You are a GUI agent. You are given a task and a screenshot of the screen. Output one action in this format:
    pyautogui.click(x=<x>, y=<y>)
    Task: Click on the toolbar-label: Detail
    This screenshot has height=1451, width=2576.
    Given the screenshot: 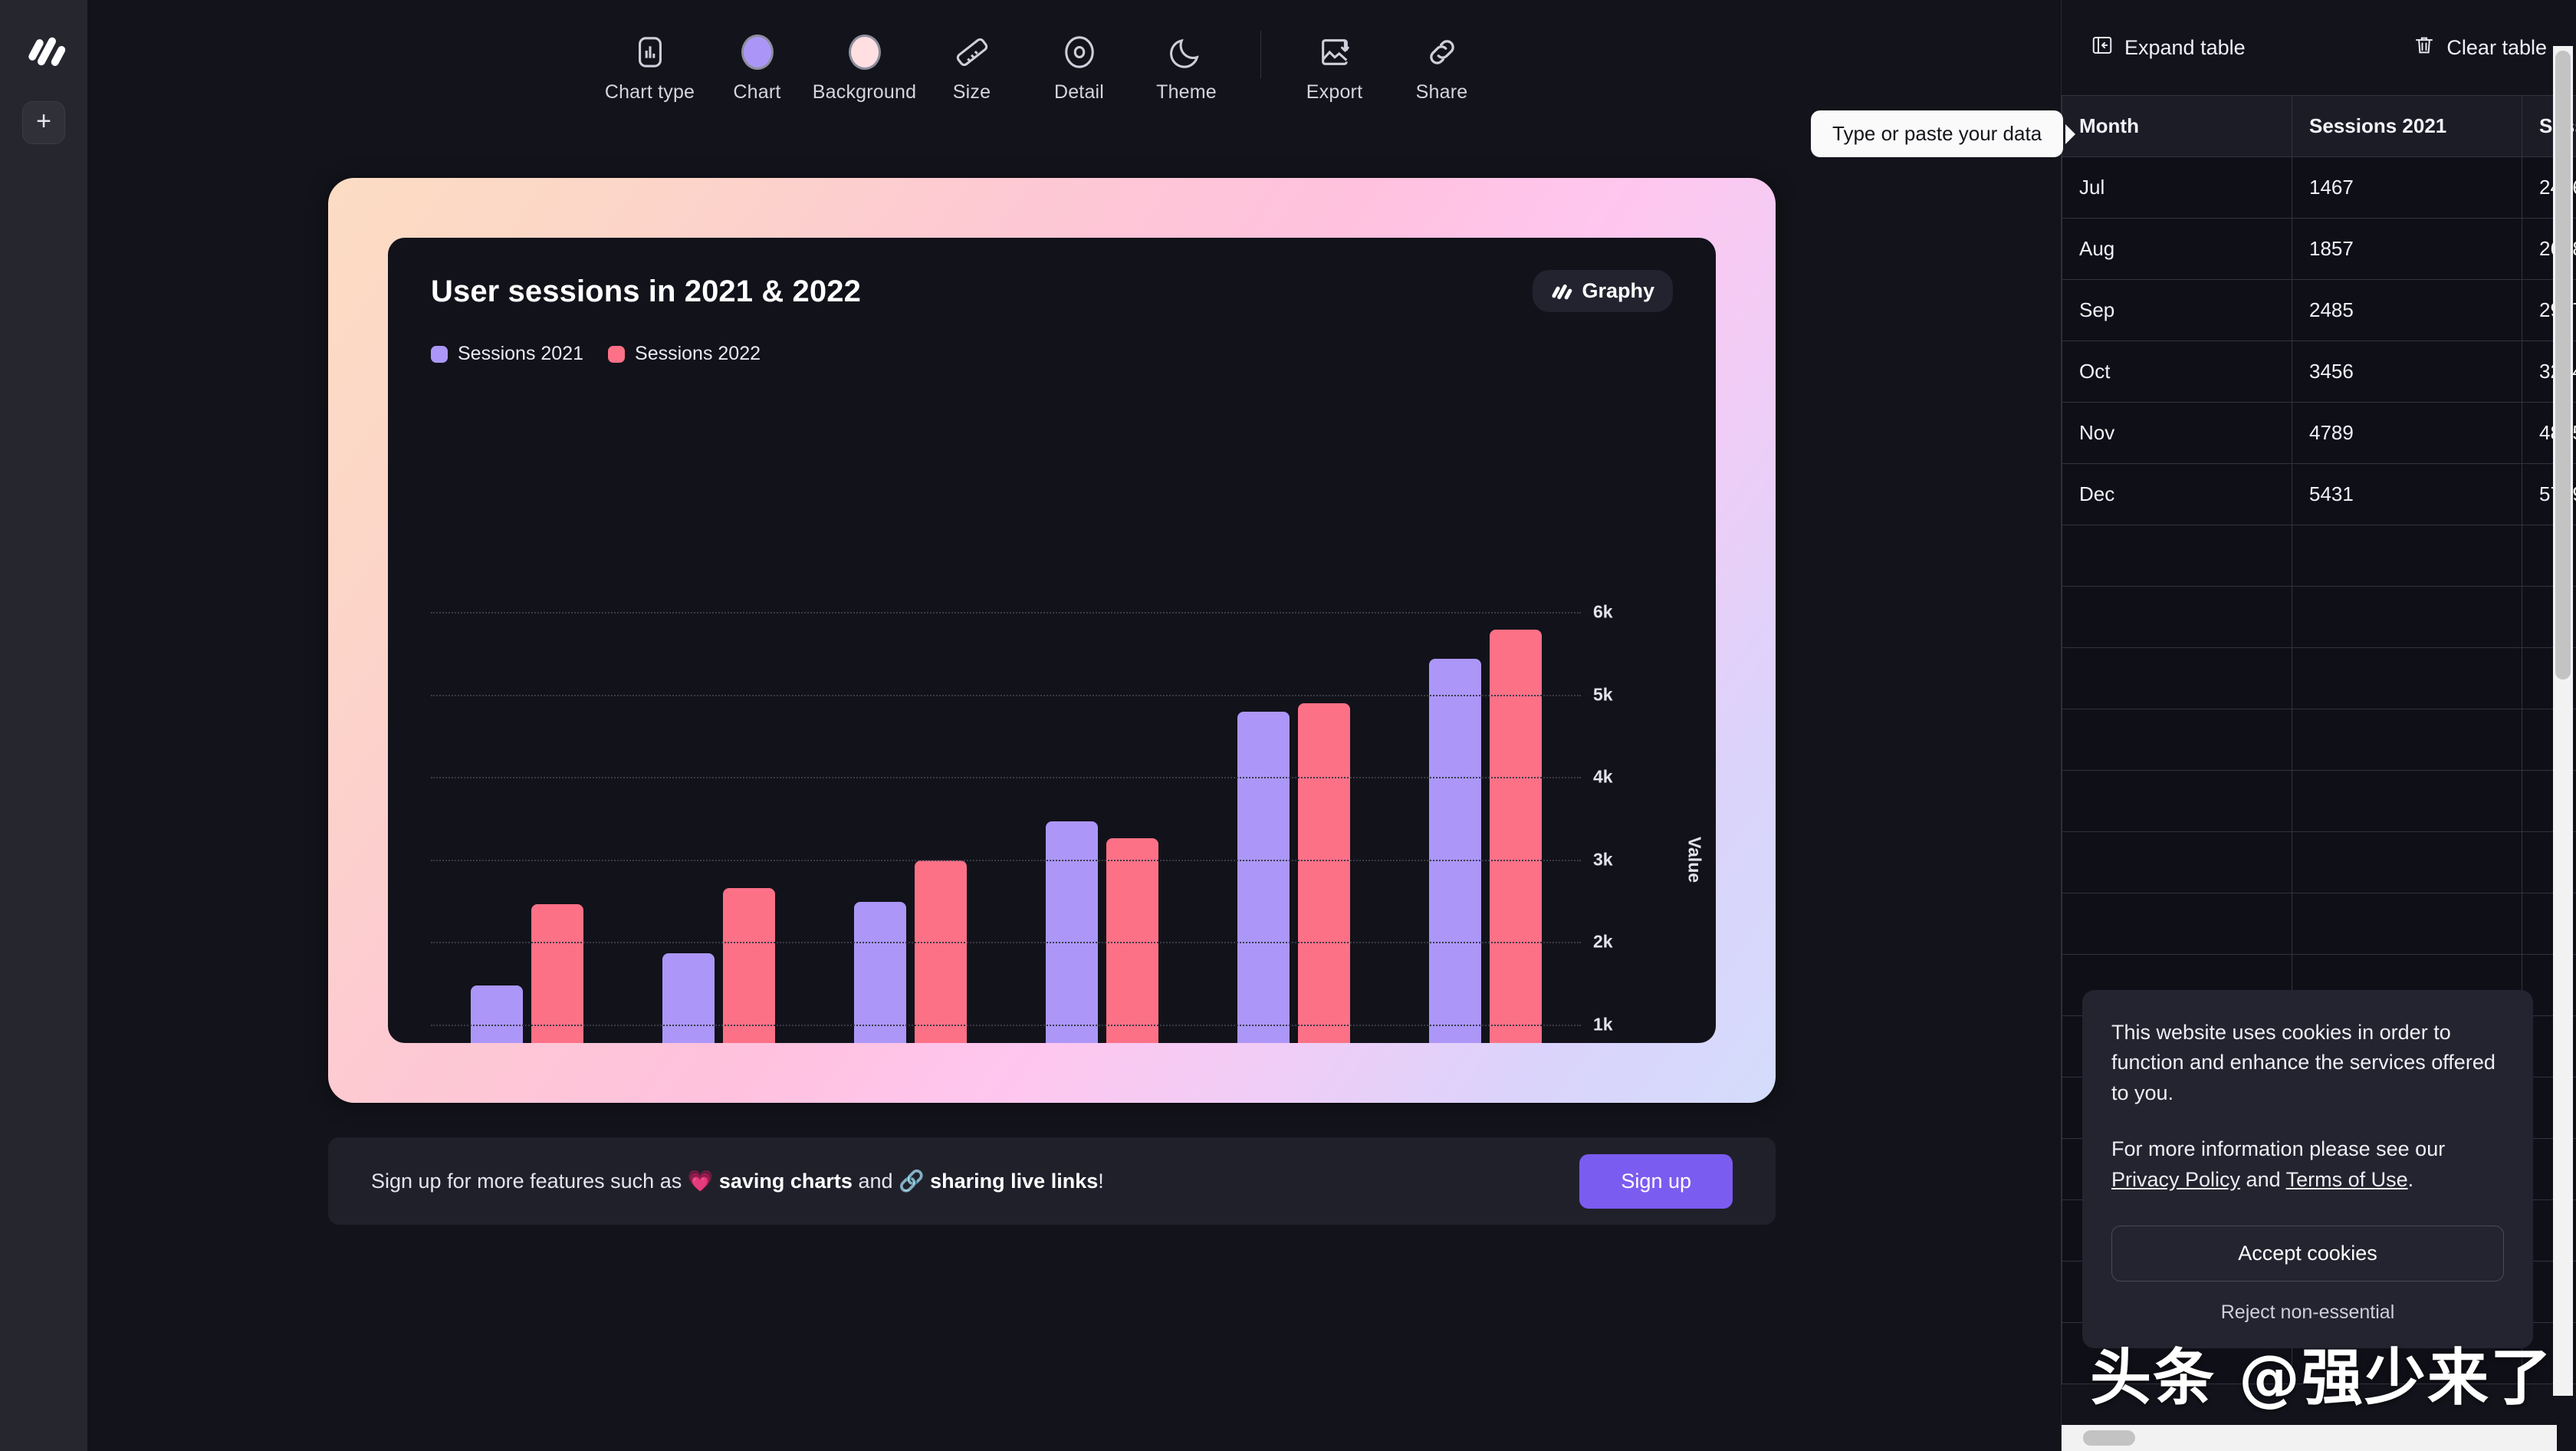 What is the action you would take?
    pyautogui.click(x=1079, y=92)
    